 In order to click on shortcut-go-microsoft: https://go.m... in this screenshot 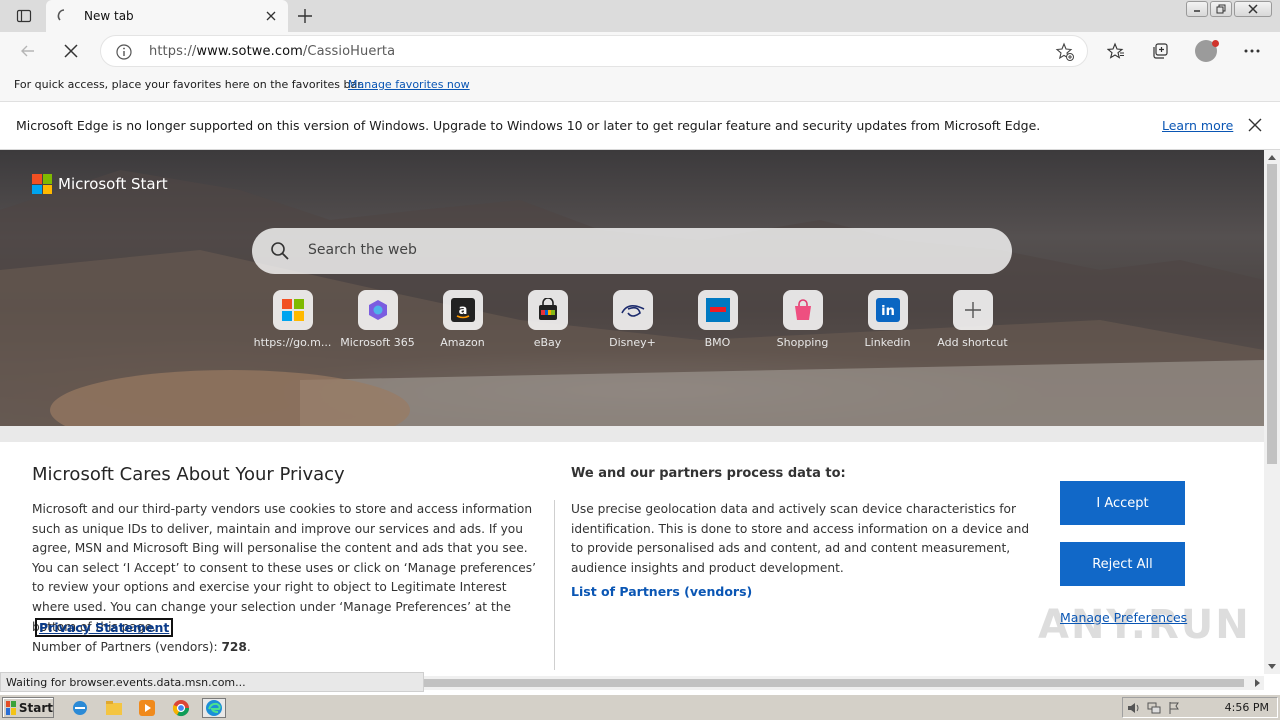, I will do `click(292, 319)`.